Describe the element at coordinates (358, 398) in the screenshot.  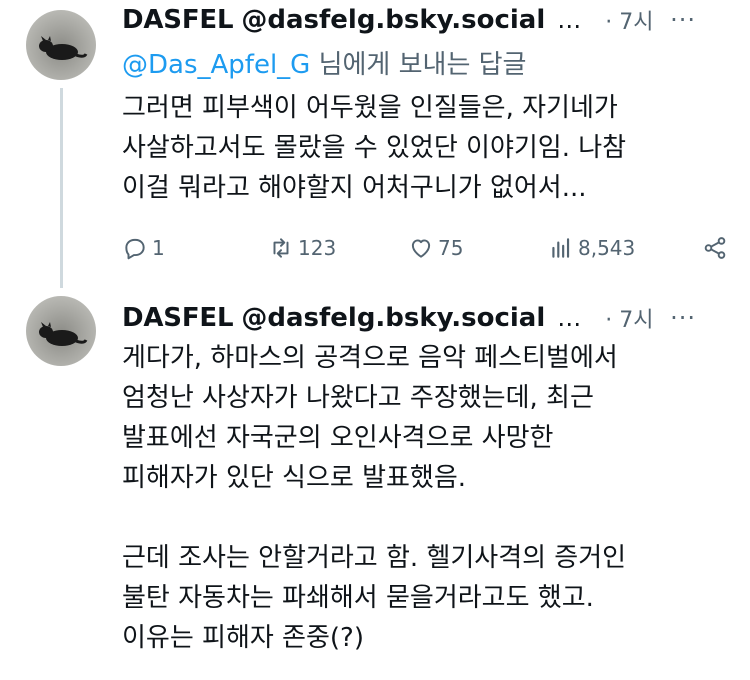
I see `tweet-line: 엄청난 사상자가 나왔다고 주장했는데, 최근` at that location.